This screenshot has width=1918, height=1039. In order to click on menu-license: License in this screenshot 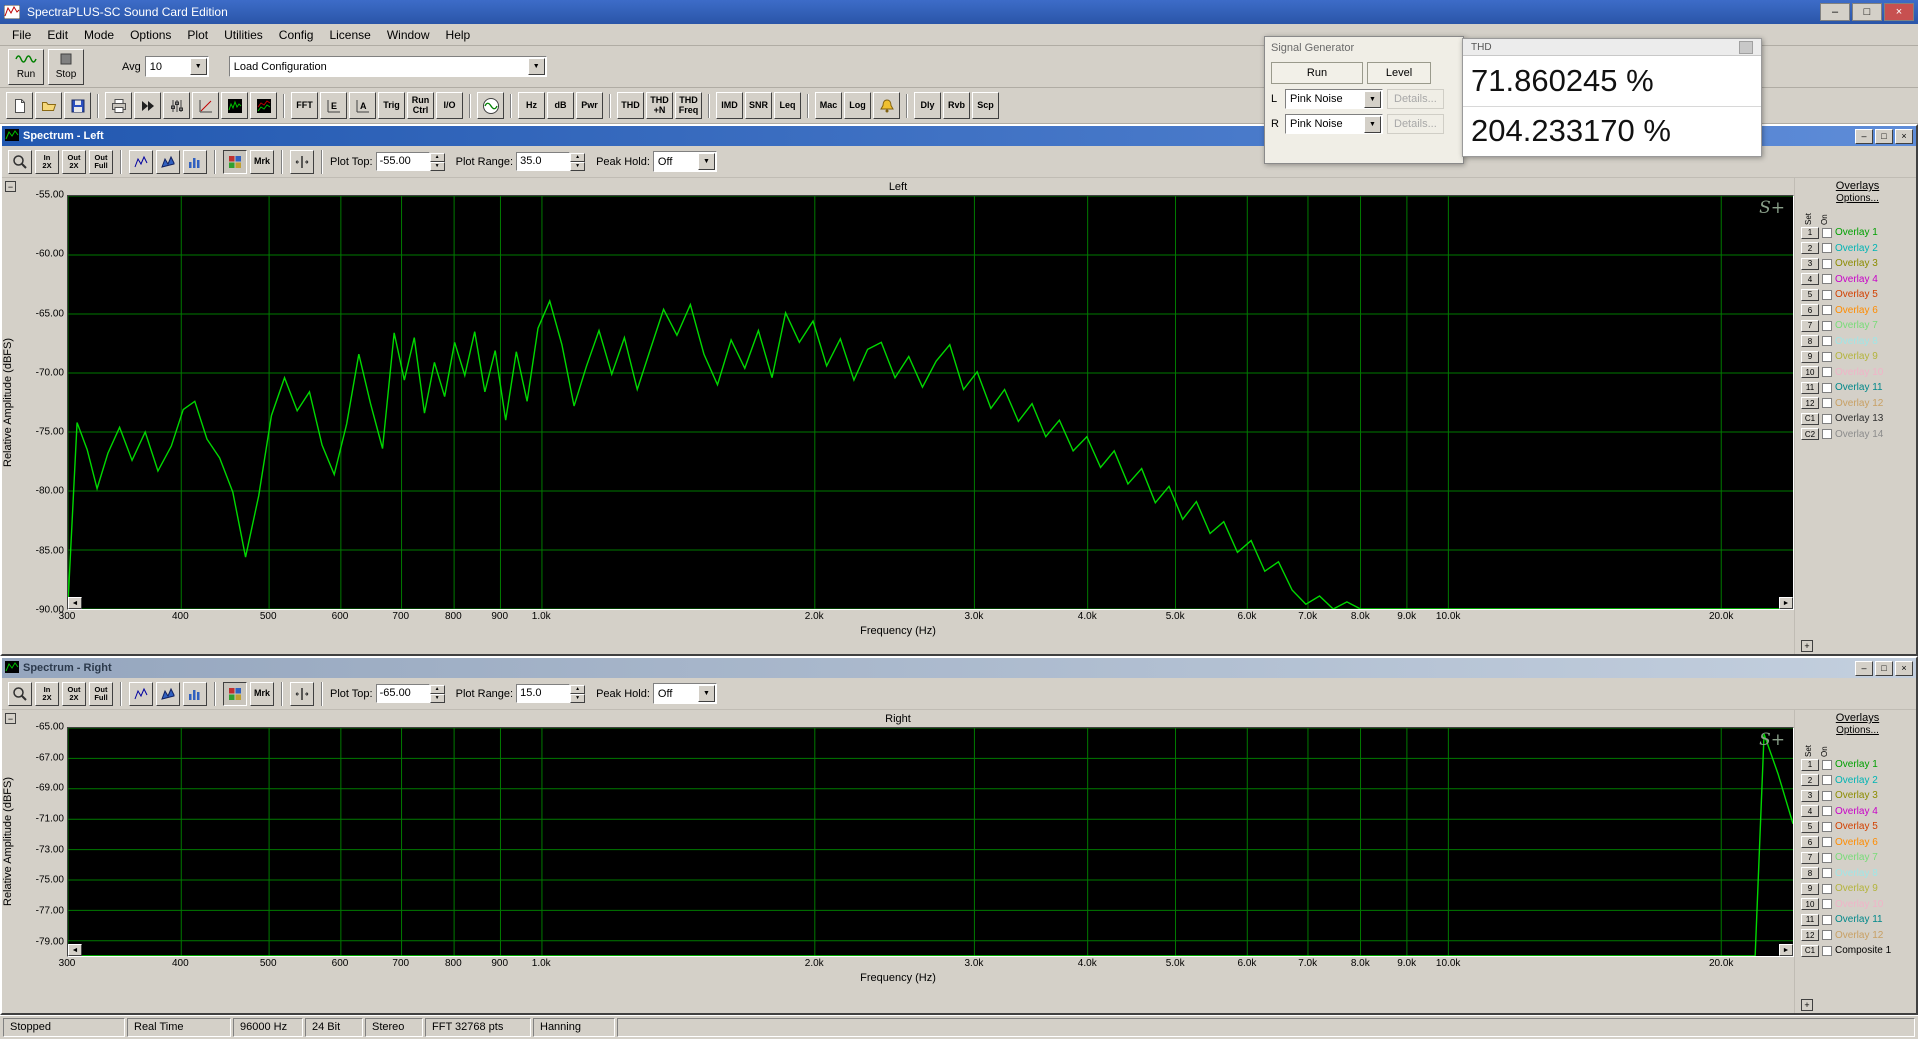, I will do `click(349, 35)`.